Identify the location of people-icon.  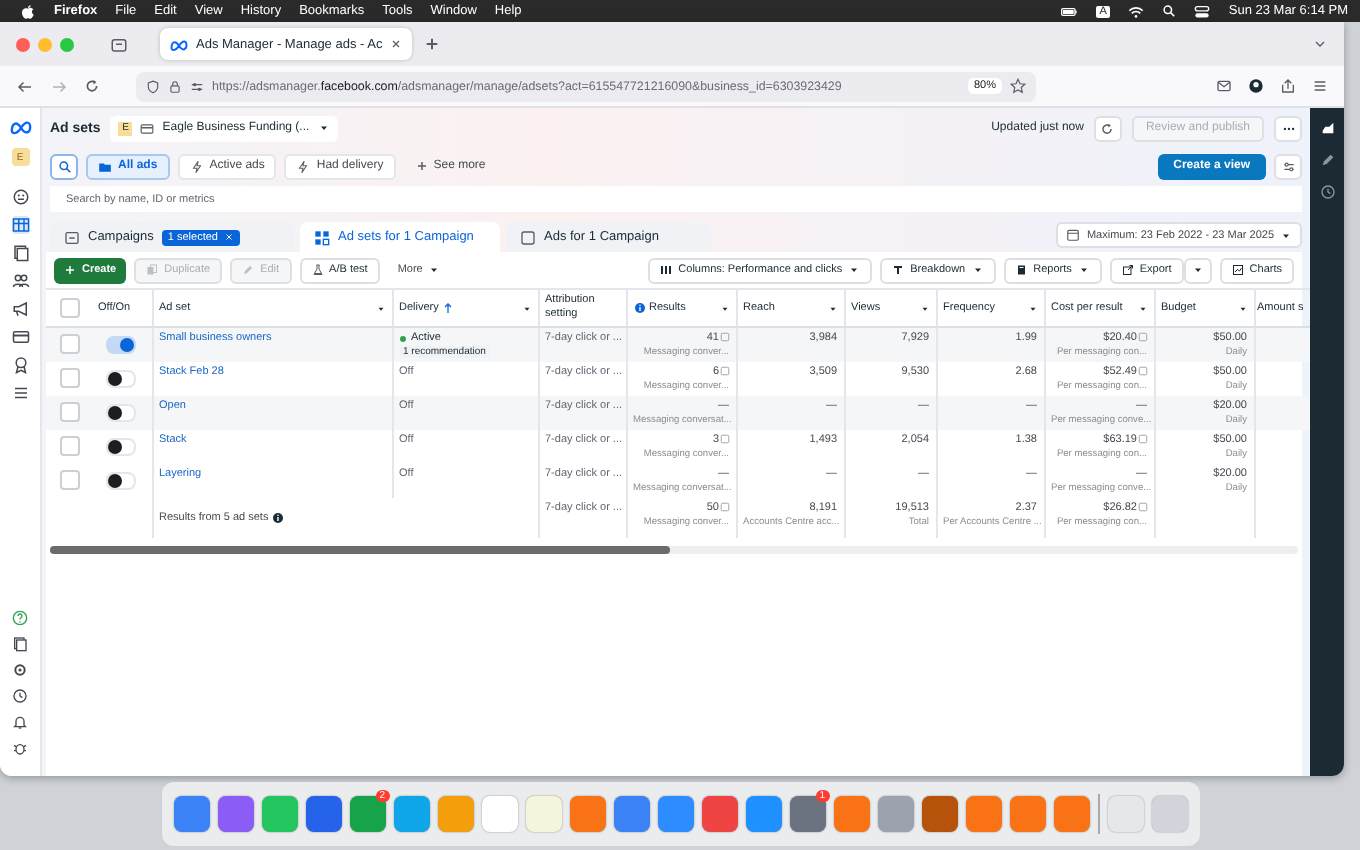
(20, 281).